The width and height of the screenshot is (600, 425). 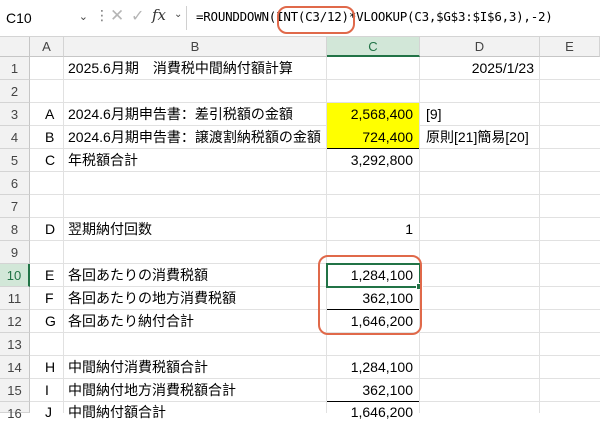 I want to click on cell-b14: 中間納付消費税額合計, so click(x=138, y=367).